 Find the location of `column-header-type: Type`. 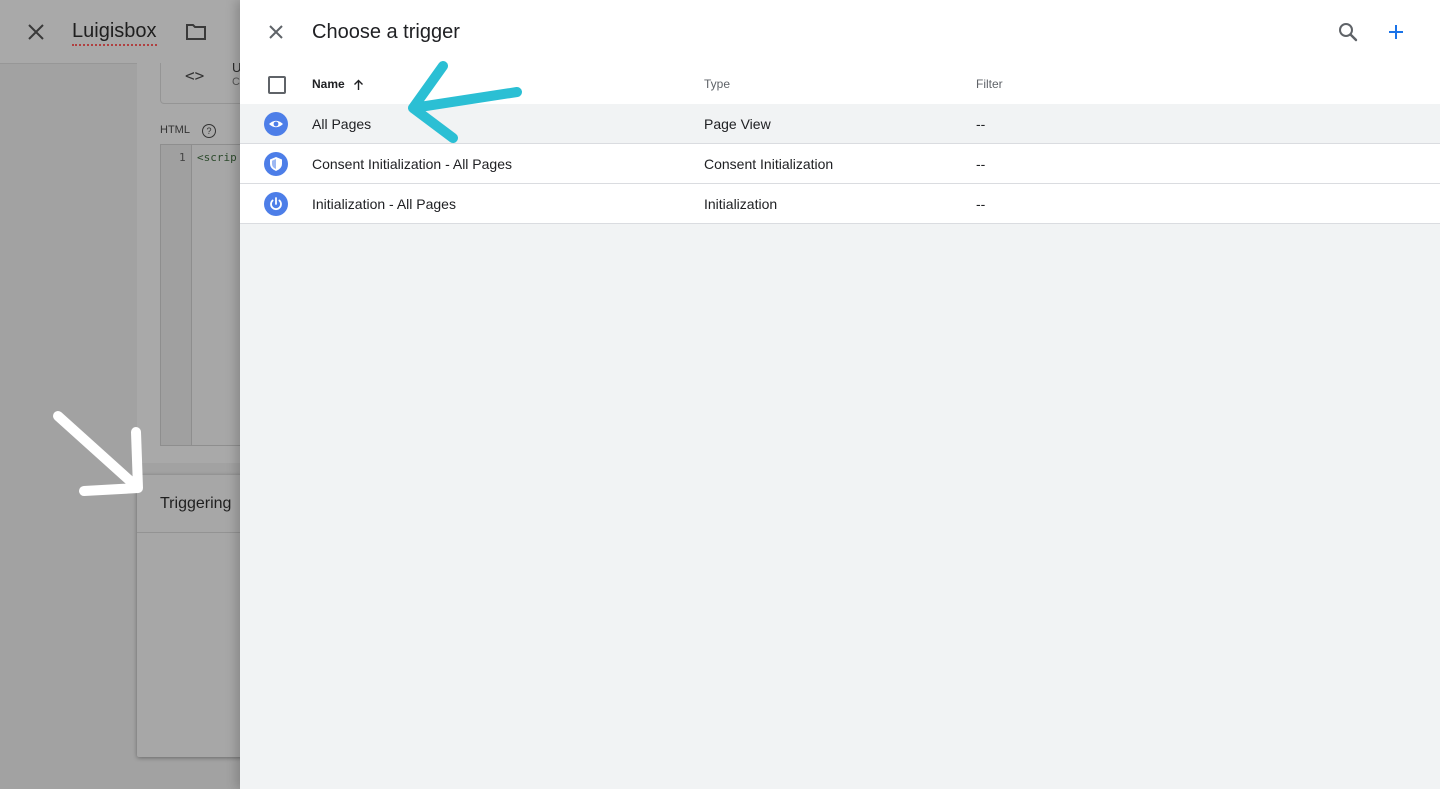

column-header-type: Type is located at coordinates (717, 84).